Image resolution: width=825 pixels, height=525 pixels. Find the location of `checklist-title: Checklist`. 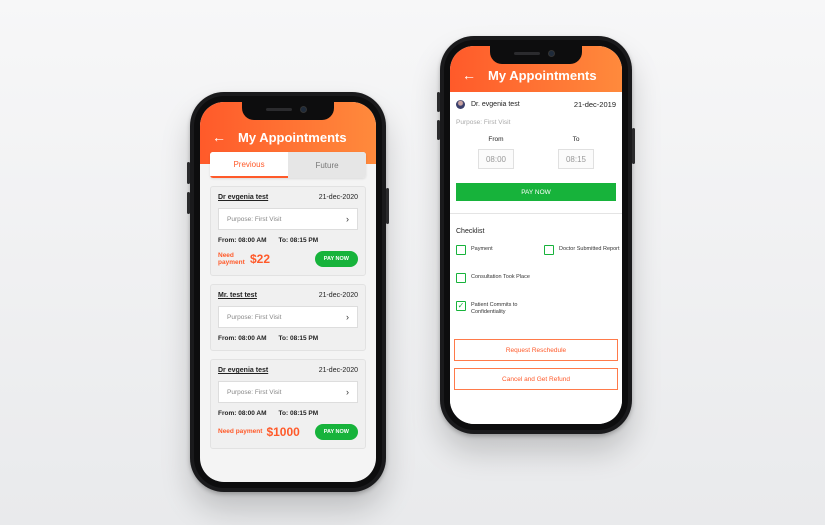

checklist-title: Checklist is located at coordinates (470, 231).